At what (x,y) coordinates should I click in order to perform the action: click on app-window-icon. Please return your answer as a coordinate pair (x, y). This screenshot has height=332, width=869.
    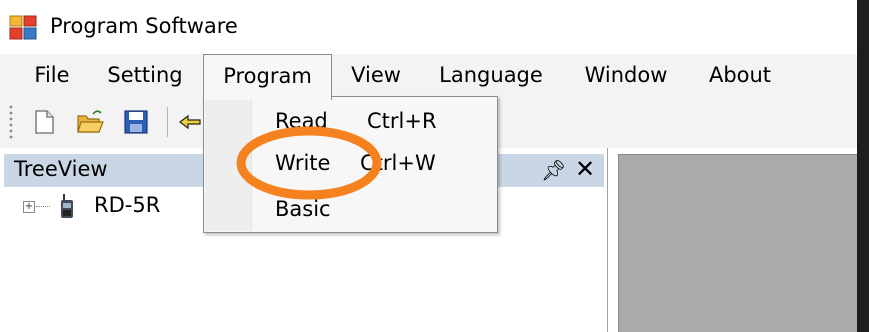
    Looking at the image, I should click on (23, 27).